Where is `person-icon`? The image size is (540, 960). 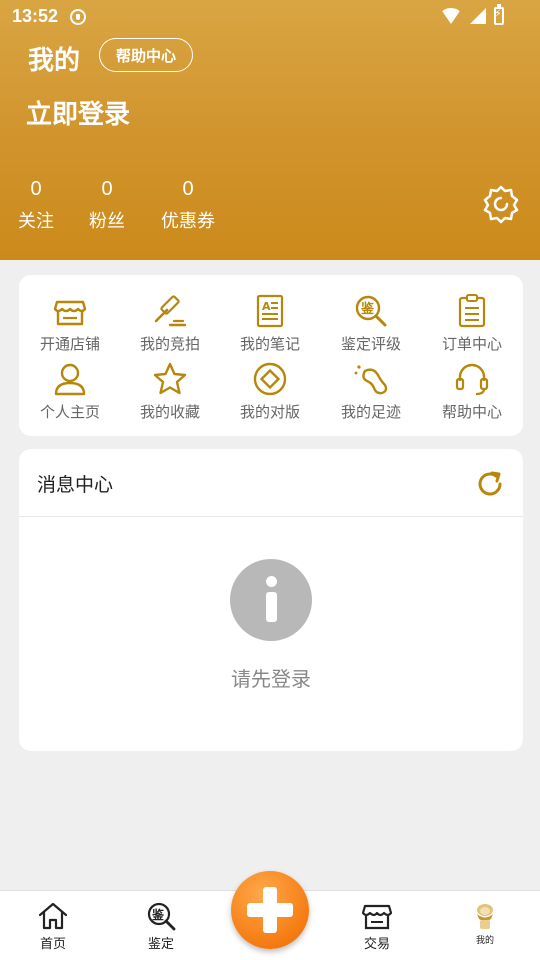
person-icon is located at coordinates (70, 379).